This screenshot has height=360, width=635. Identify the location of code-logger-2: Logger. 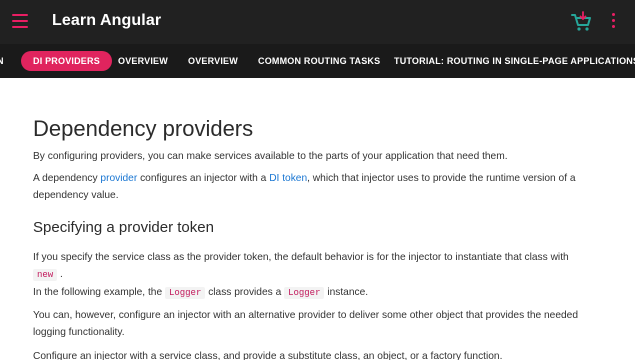
(304, 293).